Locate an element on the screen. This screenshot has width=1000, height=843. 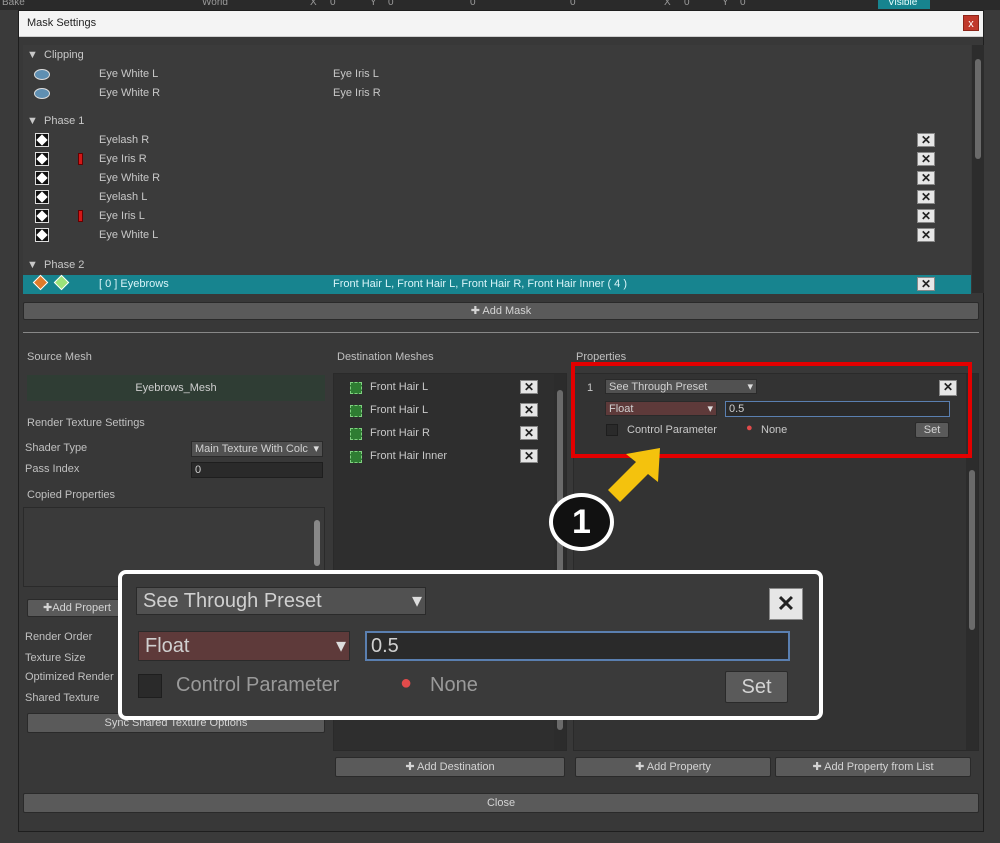
highlight-box is located at coordinates (771, 410).